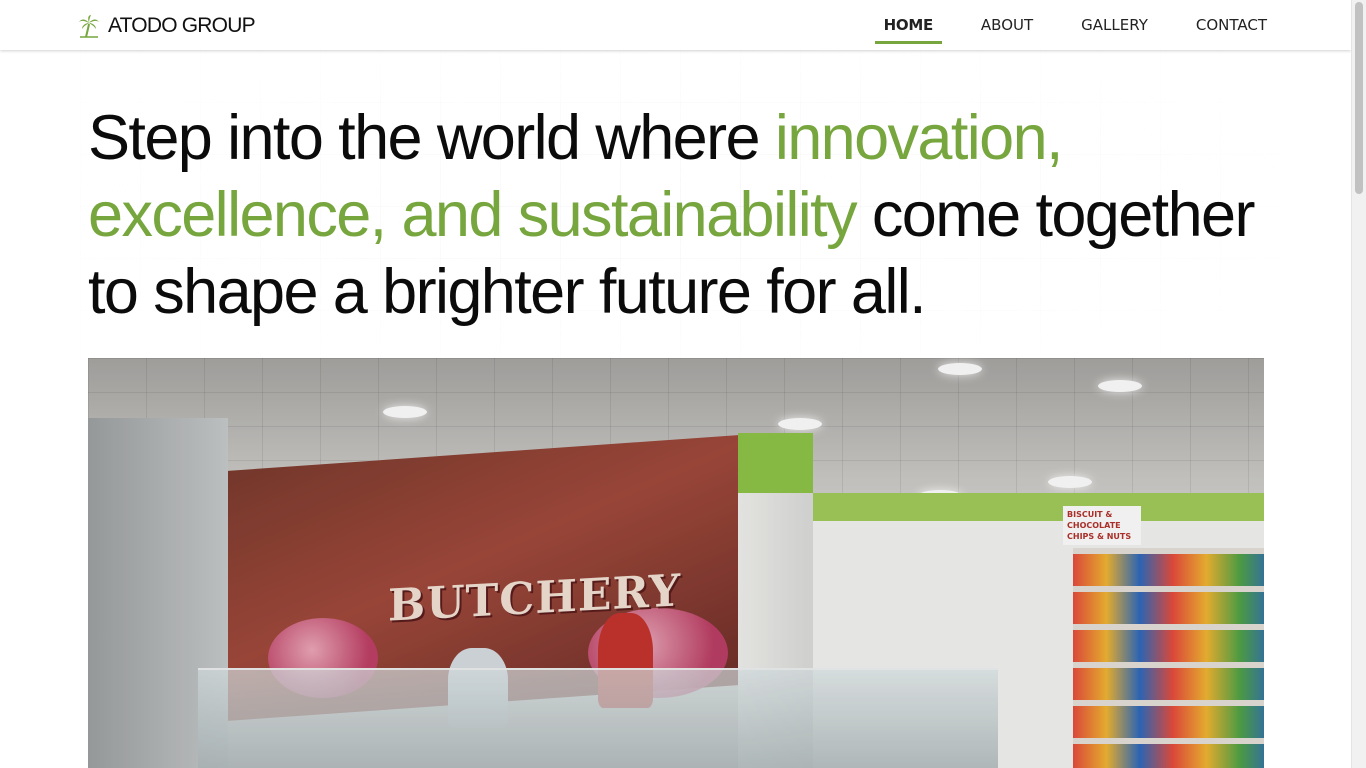 This screenshot has width=1366, height=768. Describe the element at coordinates (1358, 384) in the screenshot. I see `page-scrollbar` at that location.